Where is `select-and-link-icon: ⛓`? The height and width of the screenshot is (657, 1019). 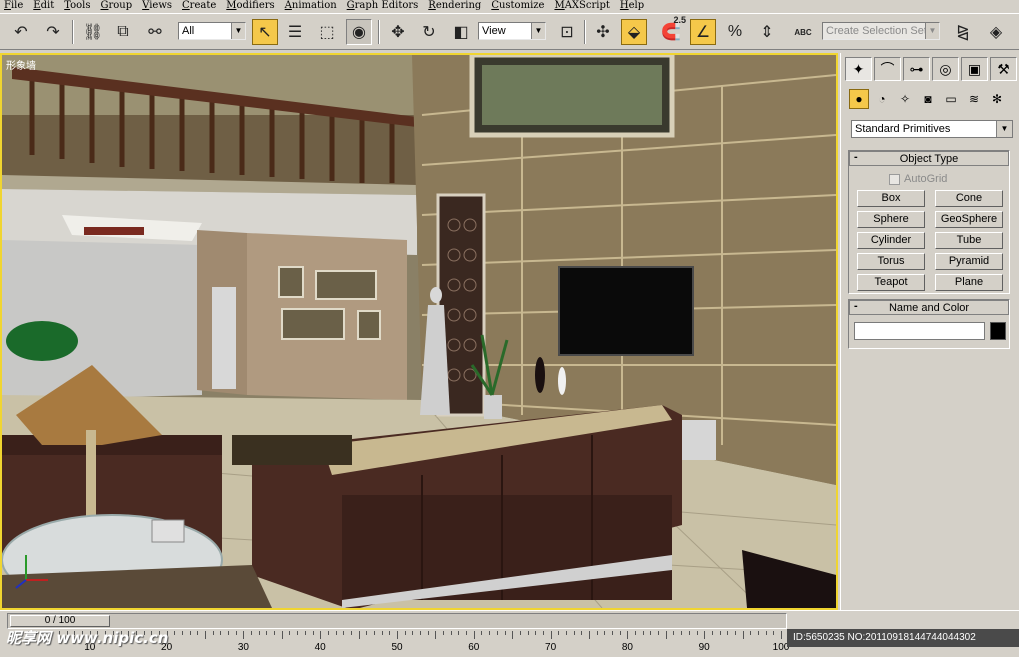 select-and-link-icon: ⛓ is located at coordinates (93, 32).